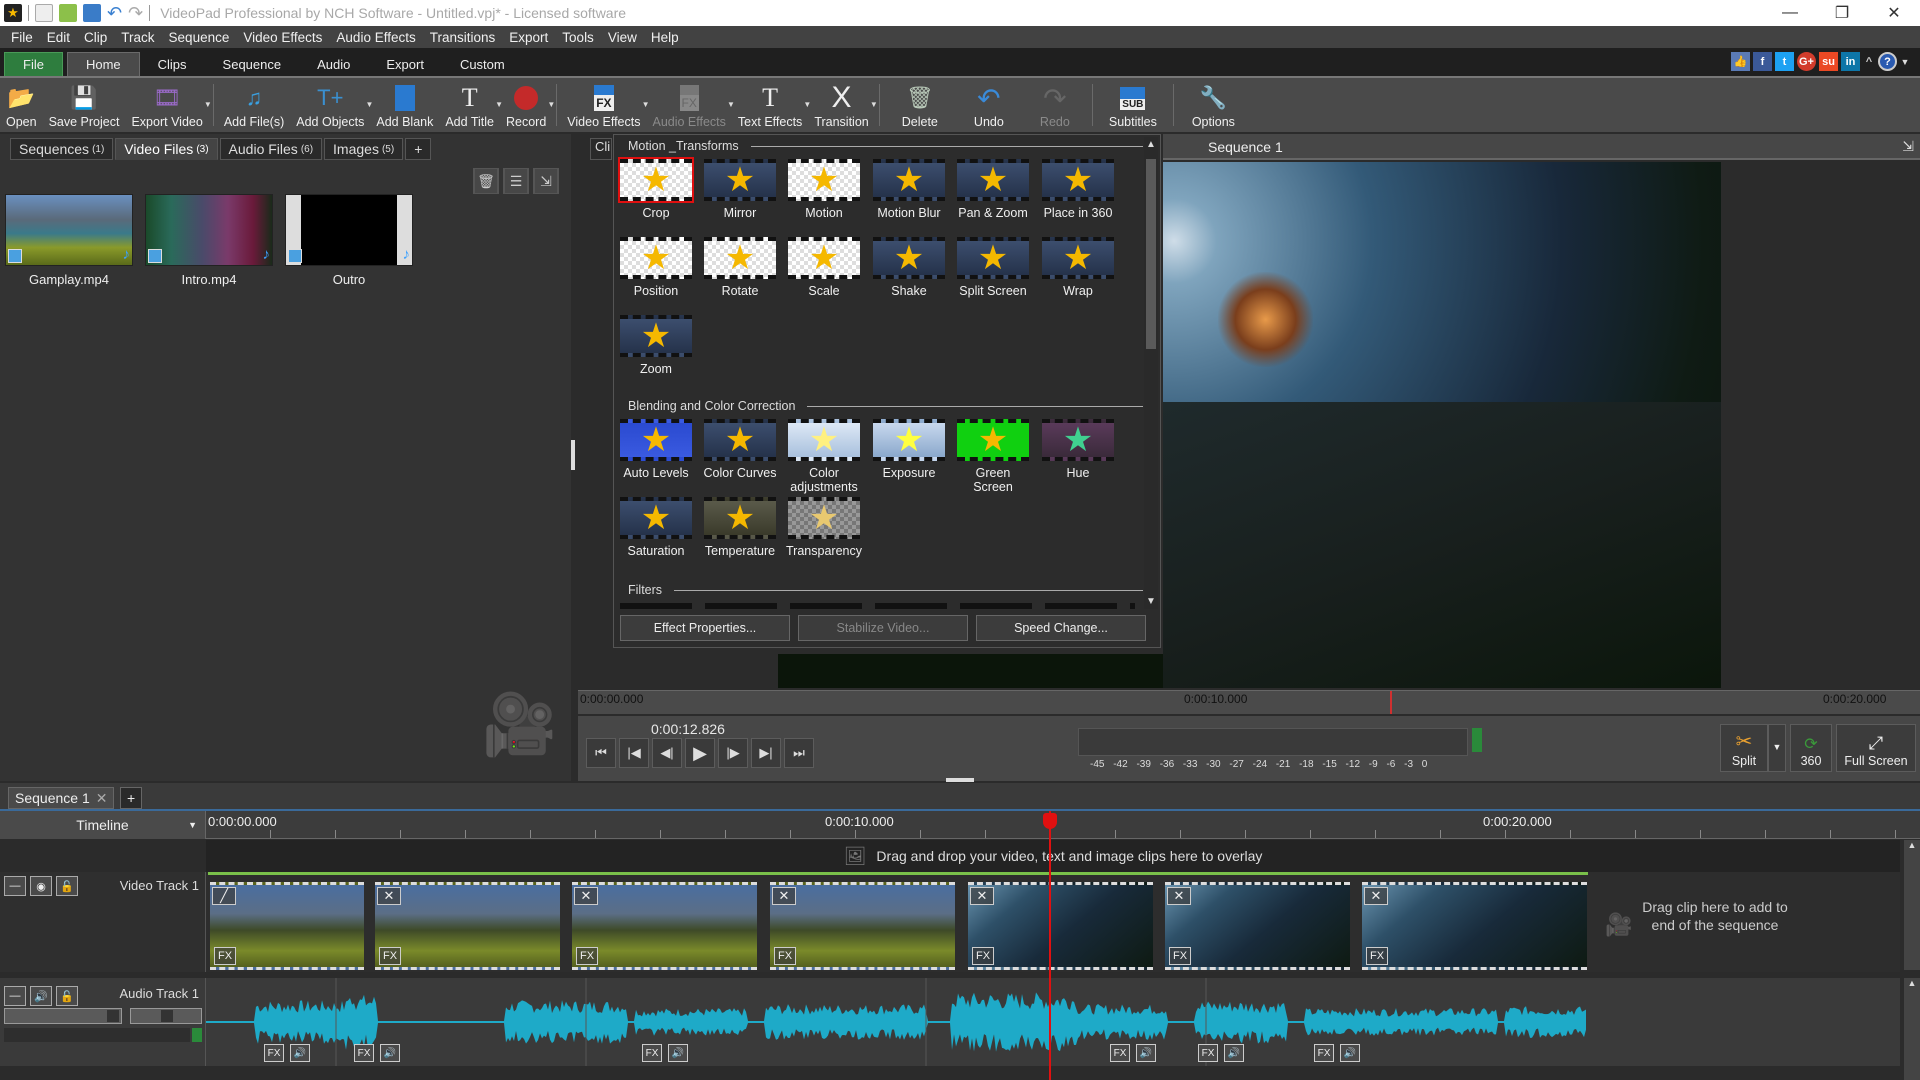 This screenshot has width=1920, height=1080. What do you see at coordinates (1391, 702) in the screenshot?
I see `preview-playhead` at bounding box center [1391, 702].